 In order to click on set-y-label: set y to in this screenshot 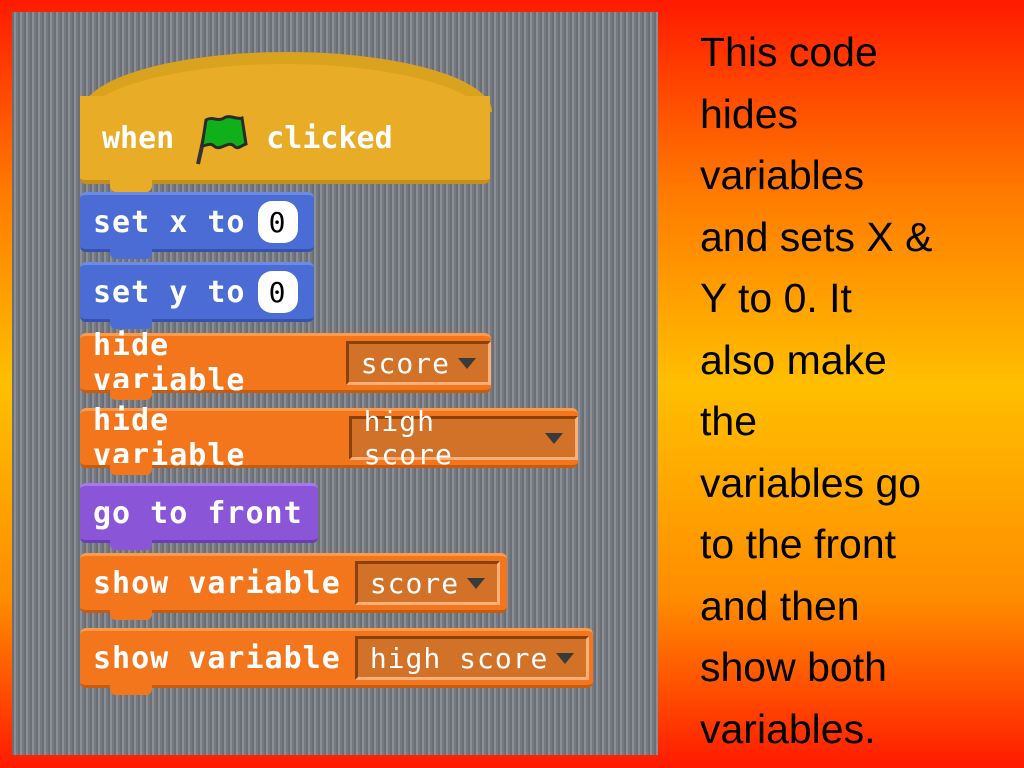, I will do `click(169, 292)`.